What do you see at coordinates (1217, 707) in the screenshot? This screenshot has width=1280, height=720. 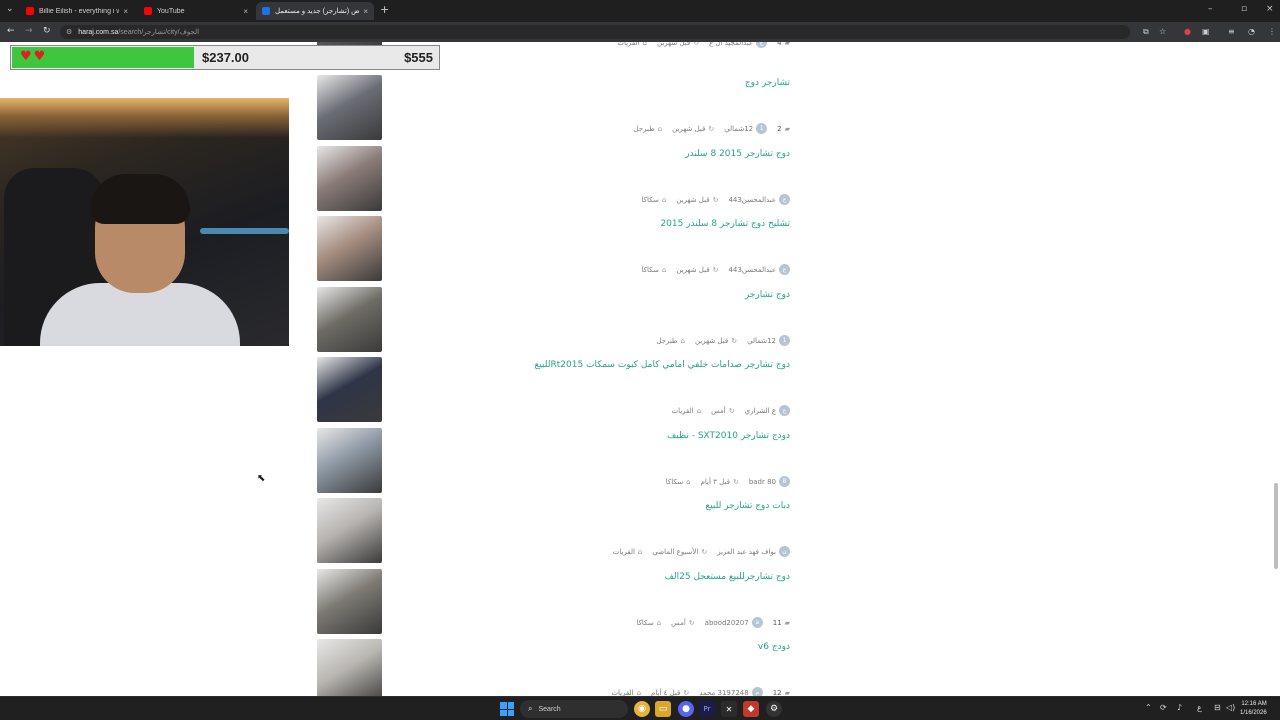 I see `network-icon: ⊟` at bounding box center [1217, 707].